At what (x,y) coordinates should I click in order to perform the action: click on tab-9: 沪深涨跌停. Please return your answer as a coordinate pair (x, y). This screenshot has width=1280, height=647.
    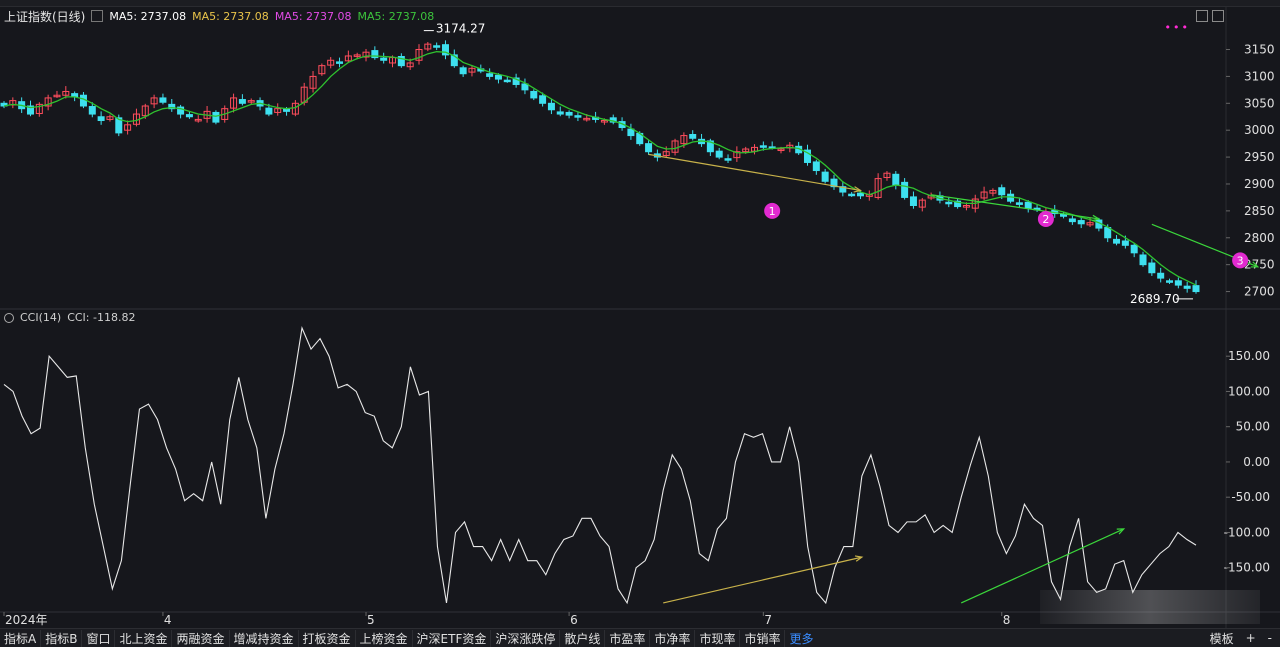
    Looking at the image, I should click on (526, 638).